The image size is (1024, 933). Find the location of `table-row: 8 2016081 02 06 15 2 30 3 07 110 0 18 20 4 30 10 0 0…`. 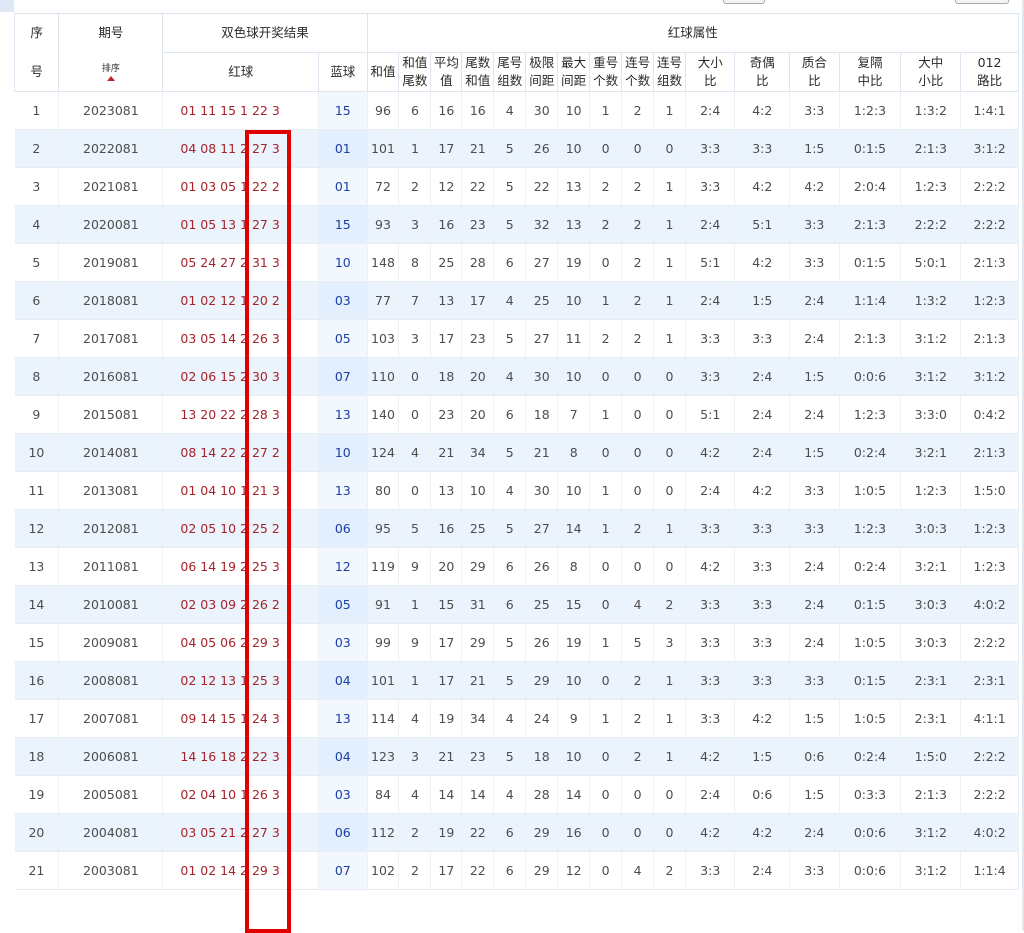

table-row: 8 2016081 02 06 15 2 30 3 07 110 0 18 20 4 30 10 0 0… is located at coordinates (516, 376).